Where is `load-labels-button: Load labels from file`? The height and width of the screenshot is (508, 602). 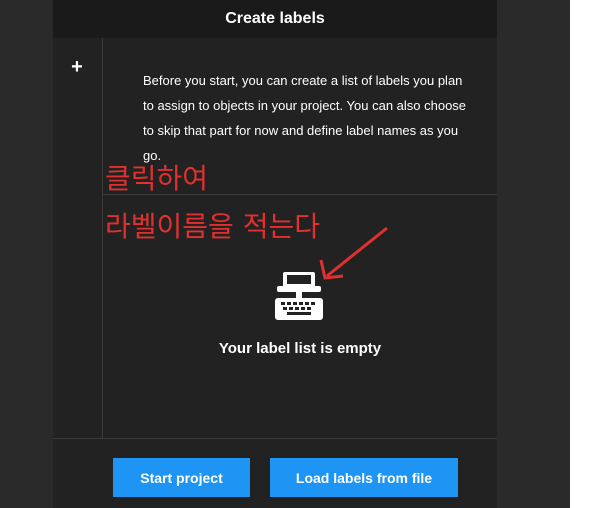 load-labels-button: Load labels from file is located at coordinates (364, 477).